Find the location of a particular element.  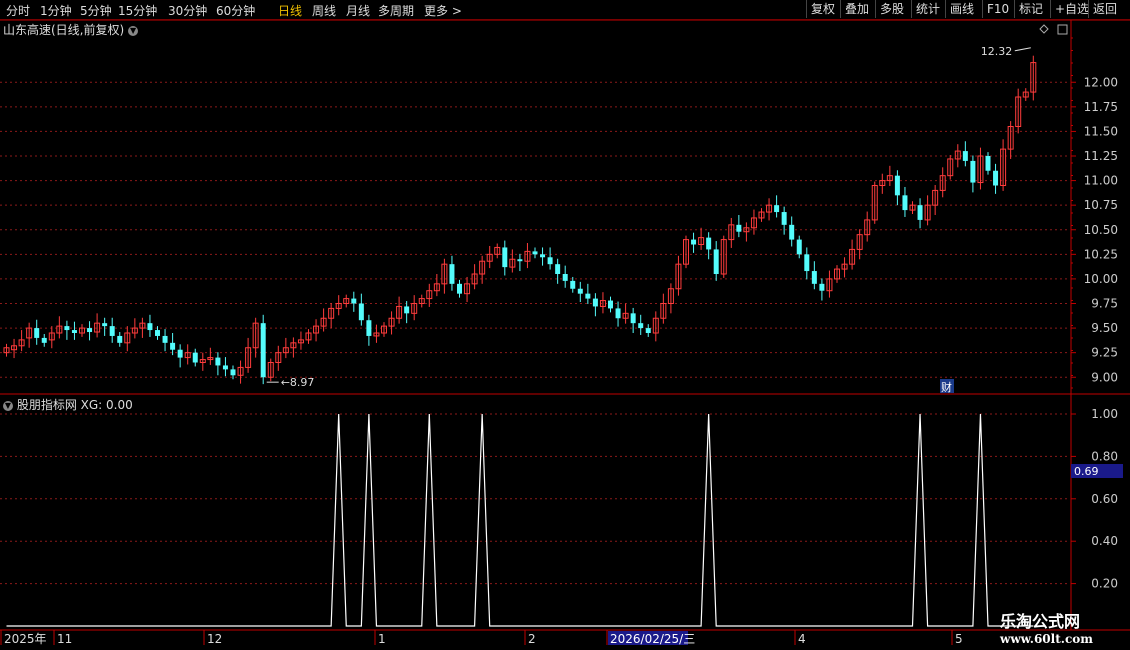

y-tick-label: 12.00 is located at coordinates (1101, 82).